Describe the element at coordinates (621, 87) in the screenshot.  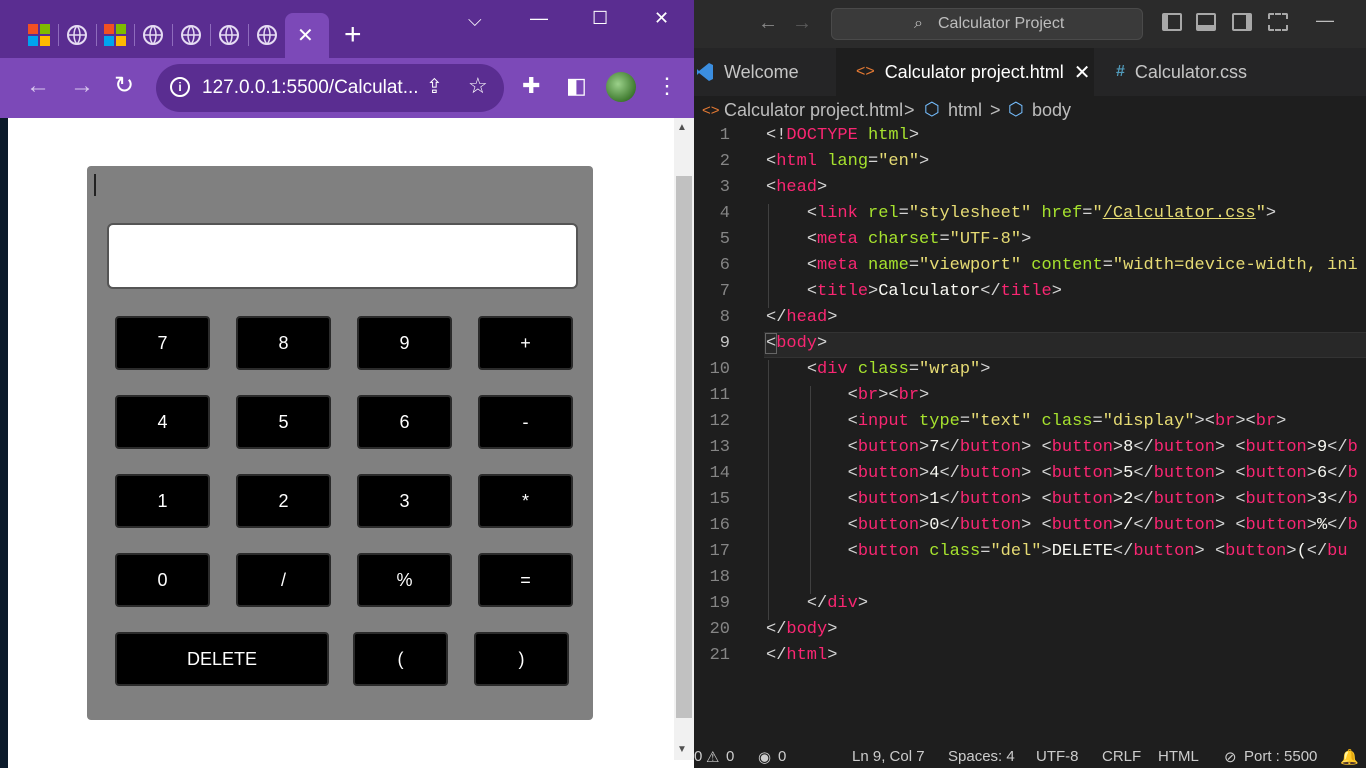
I see `profile-avatar` at that location.